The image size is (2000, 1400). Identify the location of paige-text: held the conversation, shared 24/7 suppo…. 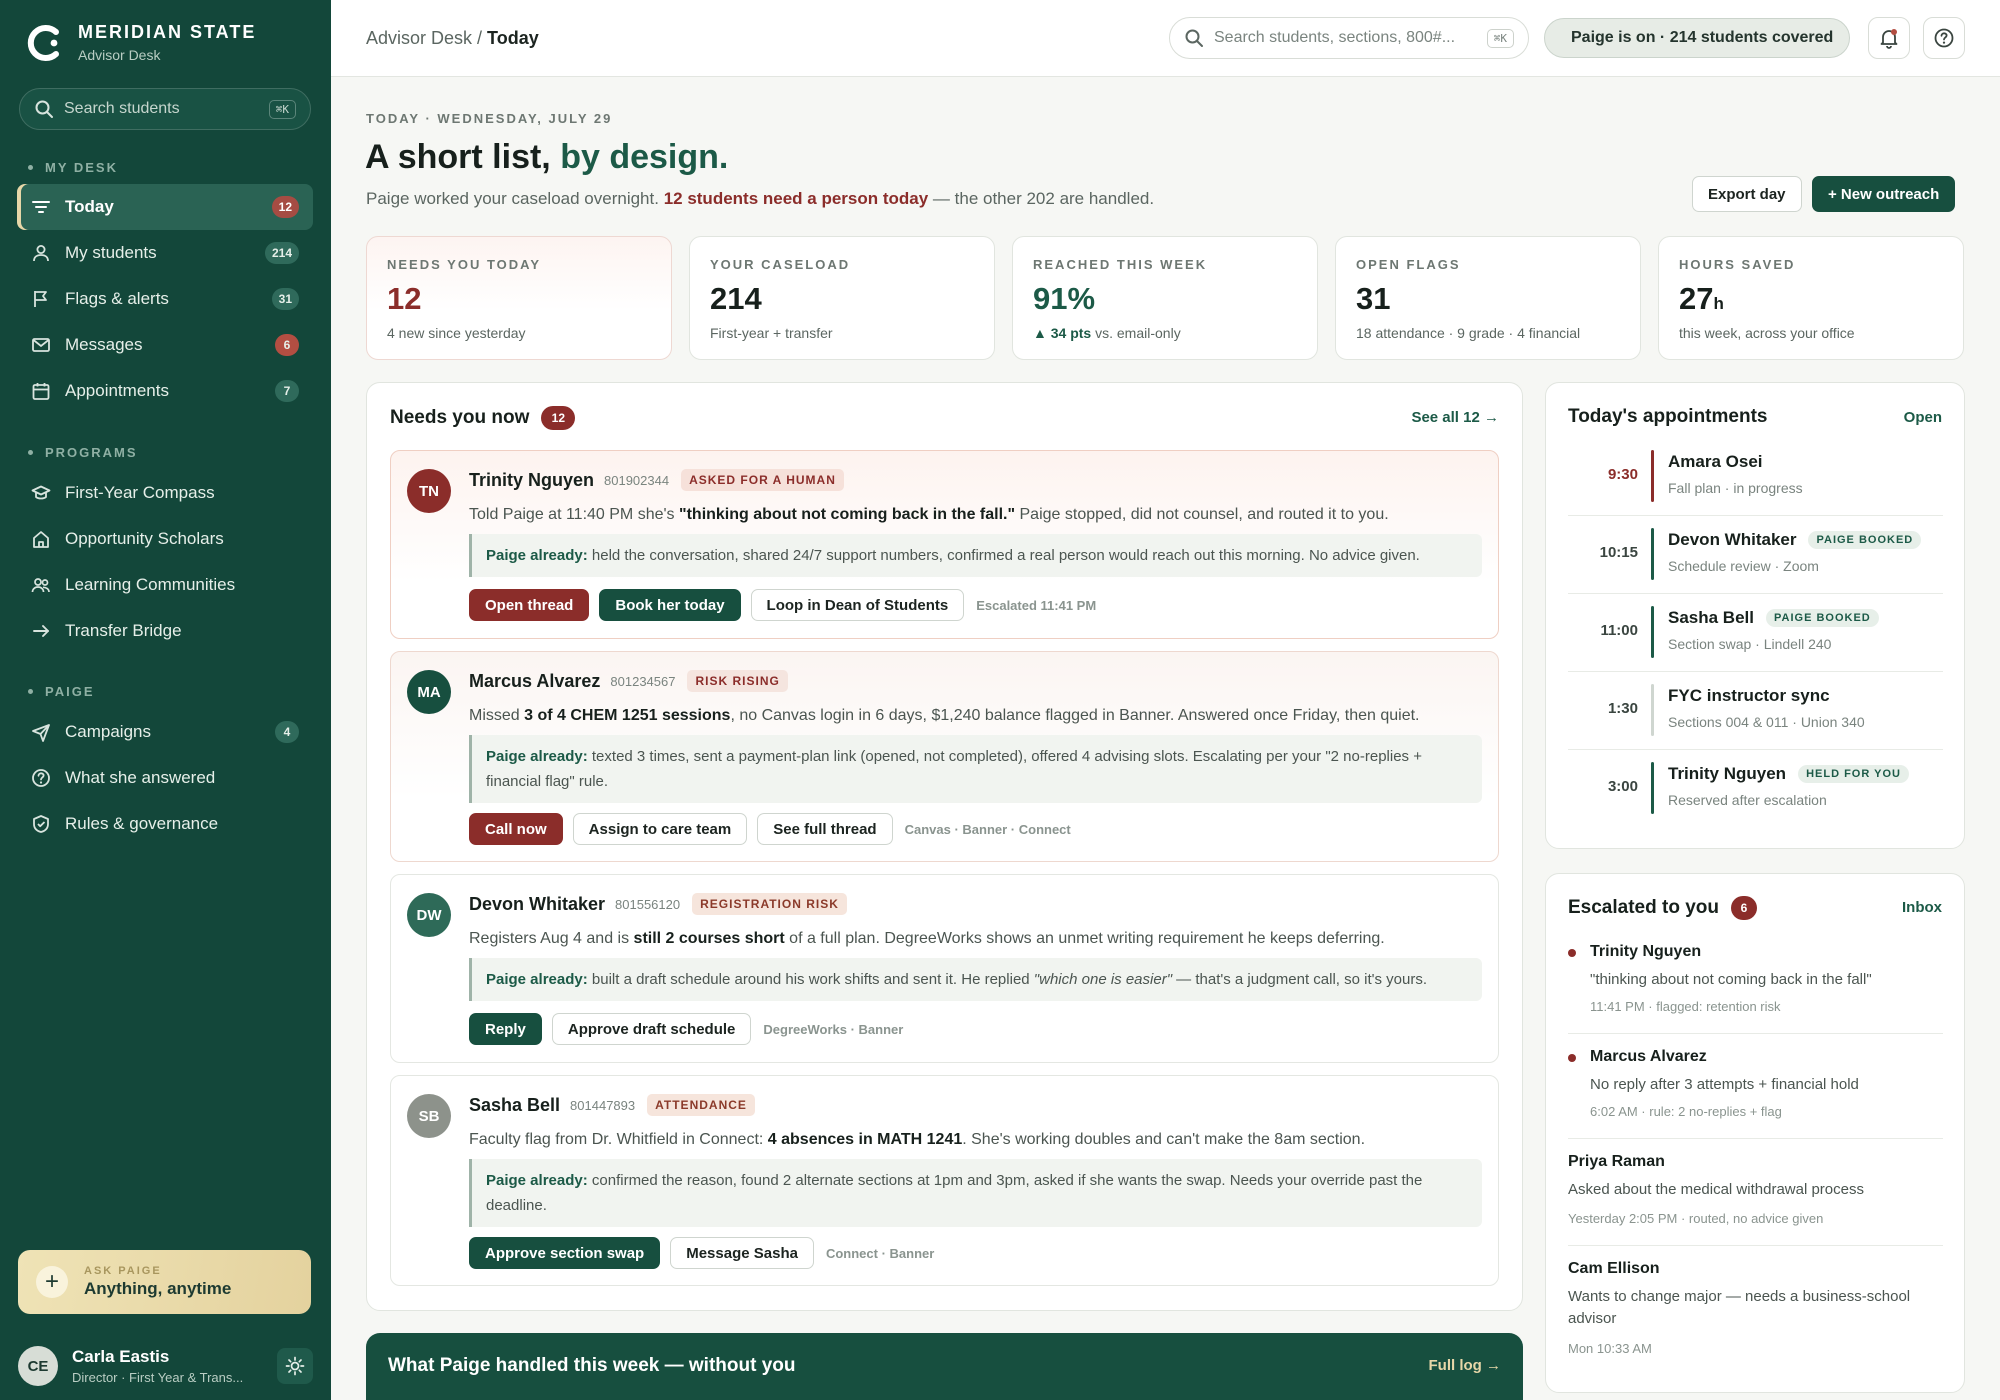
(1003, 555).